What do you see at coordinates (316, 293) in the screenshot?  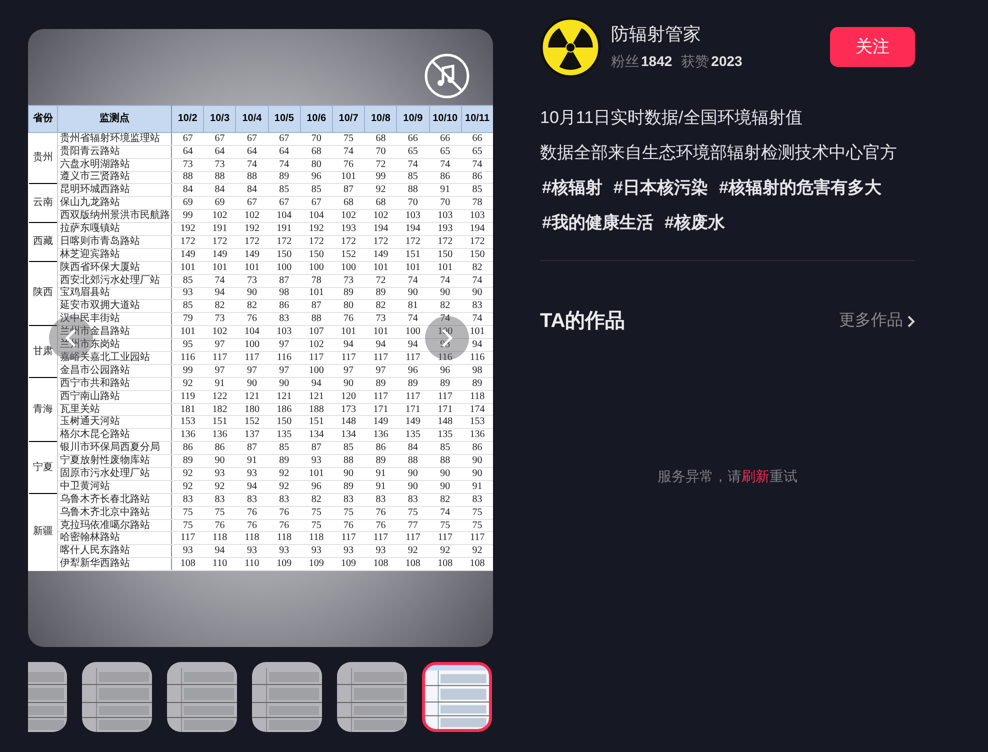 I see `table-cell: 101` at bounding box center [316, 293].